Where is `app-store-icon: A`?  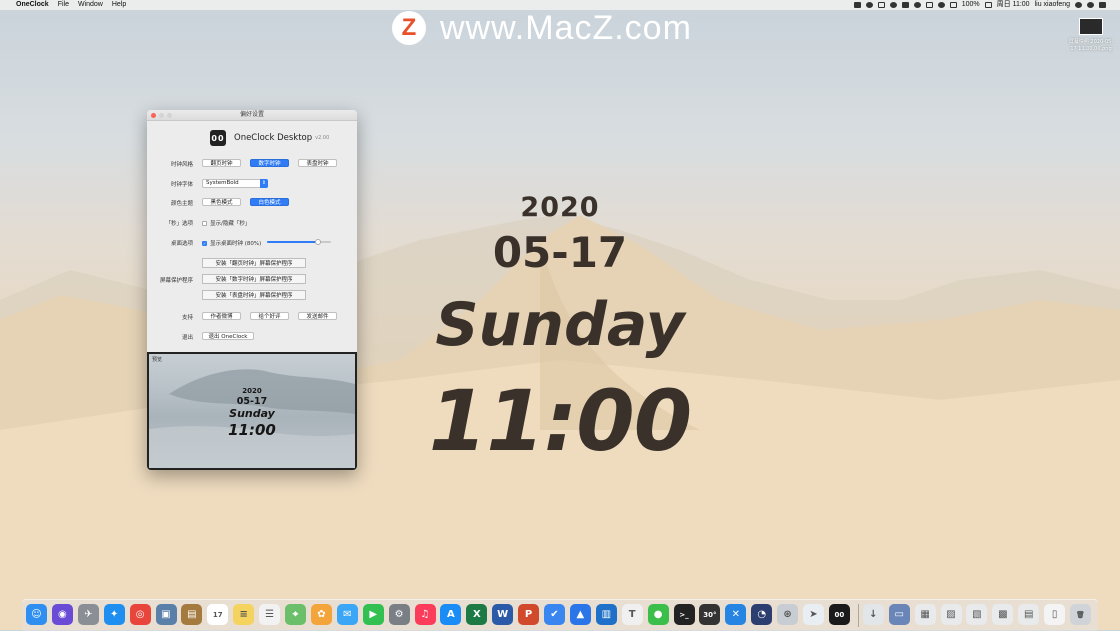 app-store-icon: A is located at coordinates (451, 614).